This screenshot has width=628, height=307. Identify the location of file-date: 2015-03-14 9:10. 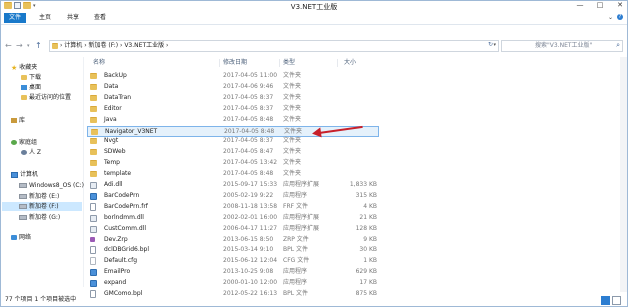
(248, 250).